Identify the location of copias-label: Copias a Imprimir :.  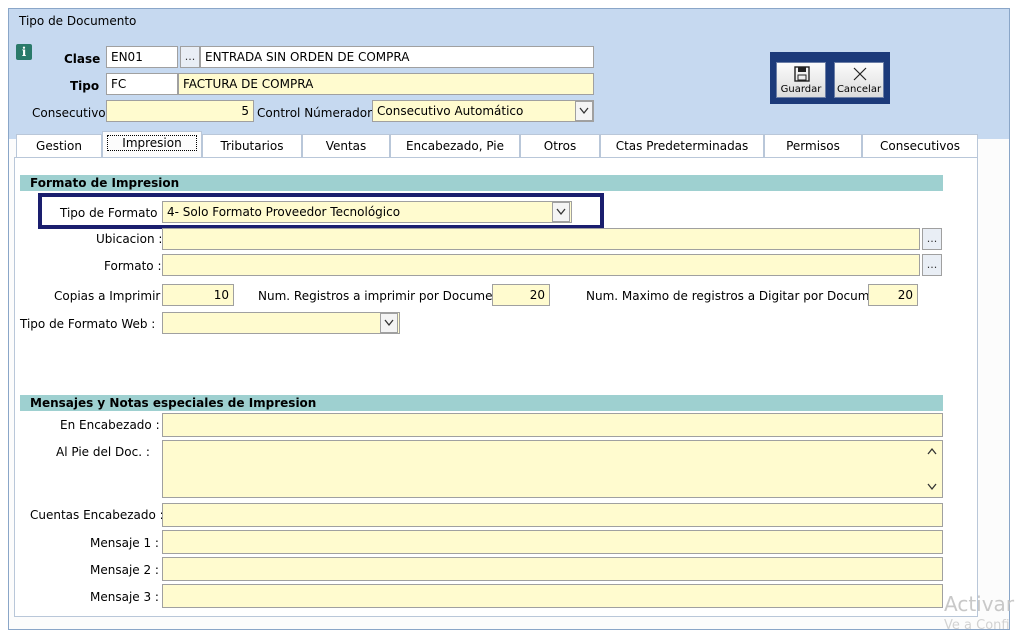
(111, 296).